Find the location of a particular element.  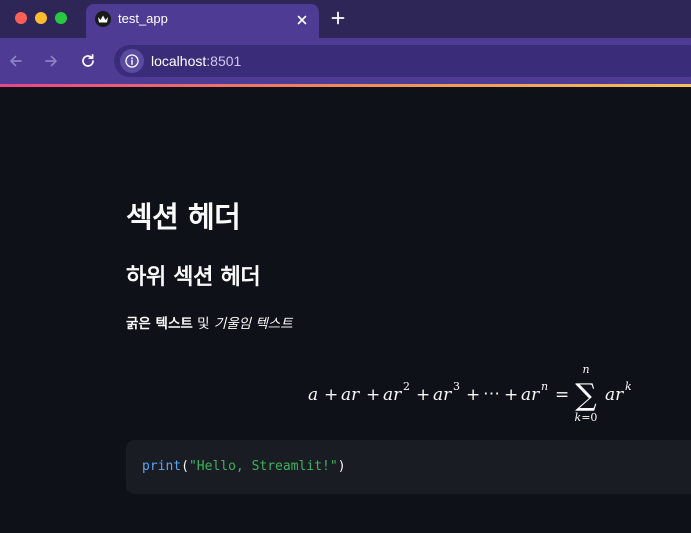

bold-text: 굵은 텍스트 is located at coordinates (159, 324).